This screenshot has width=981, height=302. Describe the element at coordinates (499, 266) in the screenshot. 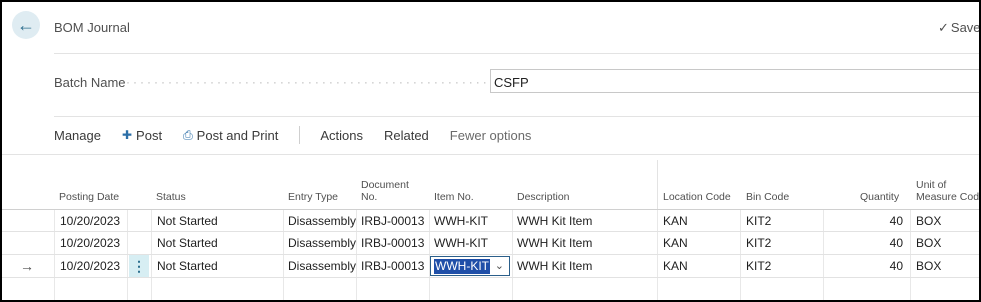

I see `chevron-down-icon: ⌄` at that location.